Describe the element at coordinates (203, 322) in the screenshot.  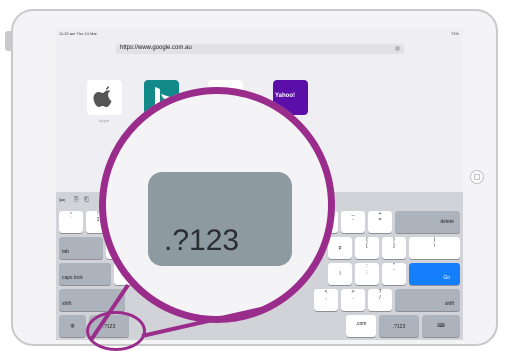
I see `callout-line-right` at that location.